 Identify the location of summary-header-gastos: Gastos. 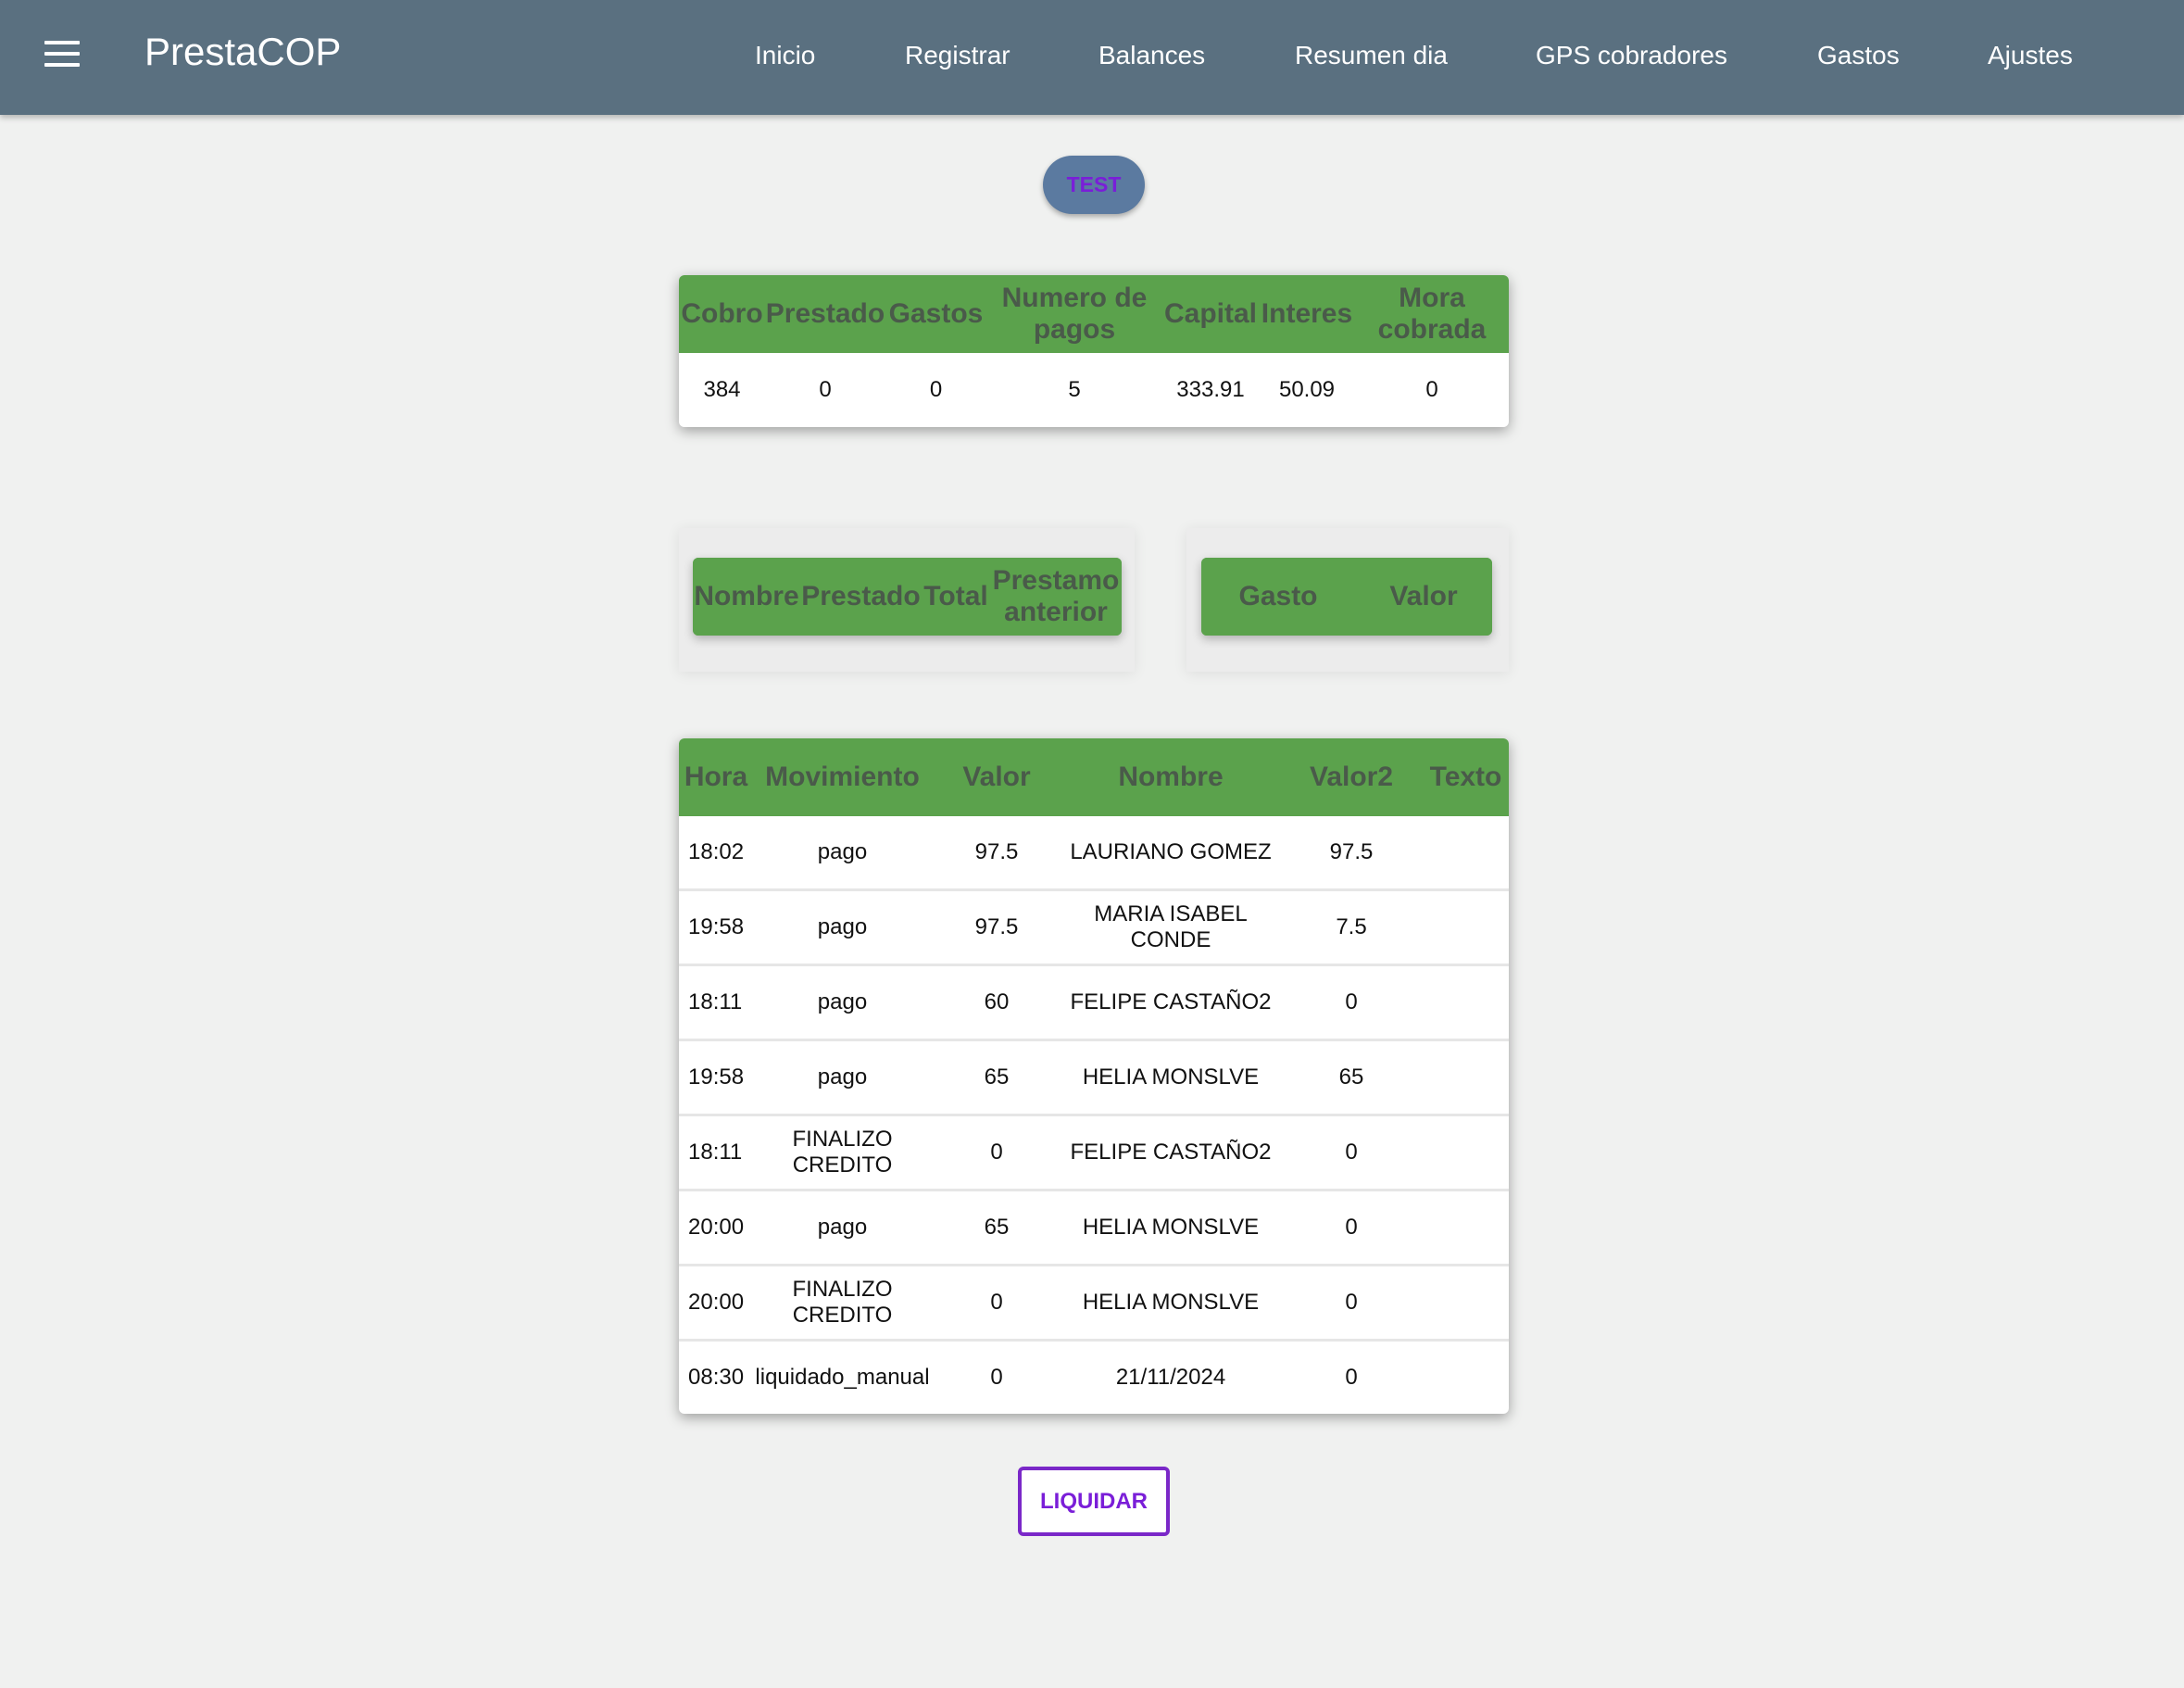
(935, 314).